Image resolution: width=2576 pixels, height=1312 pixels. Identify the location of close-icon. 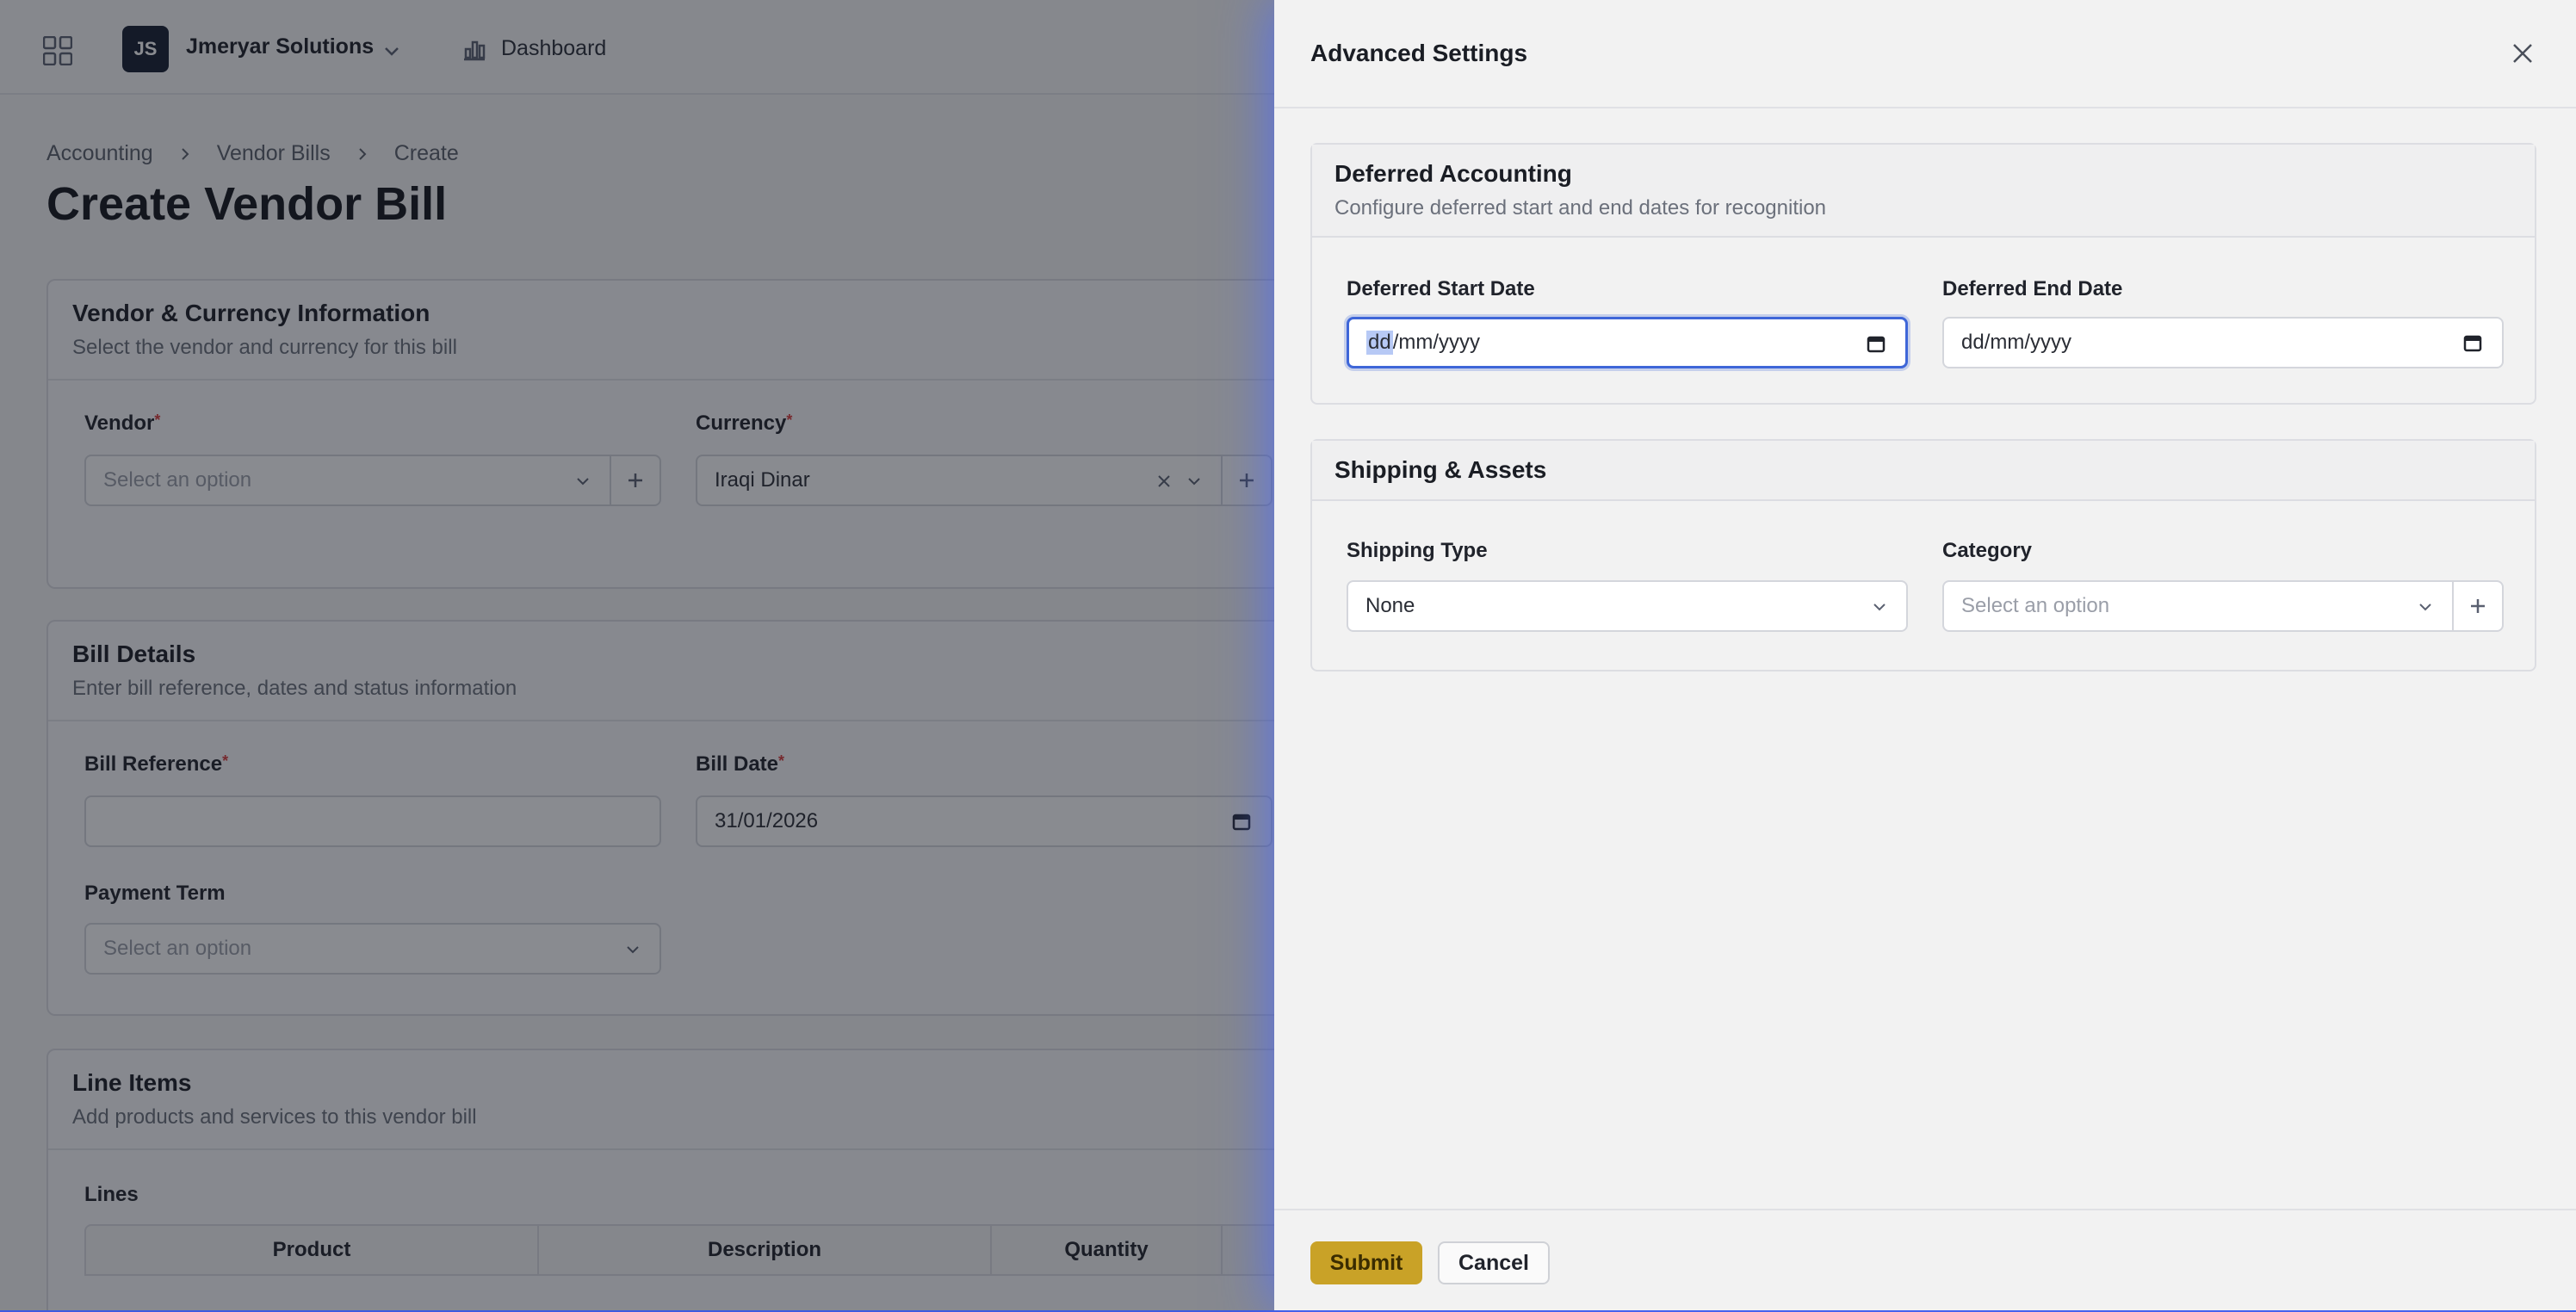
(2523, 53).